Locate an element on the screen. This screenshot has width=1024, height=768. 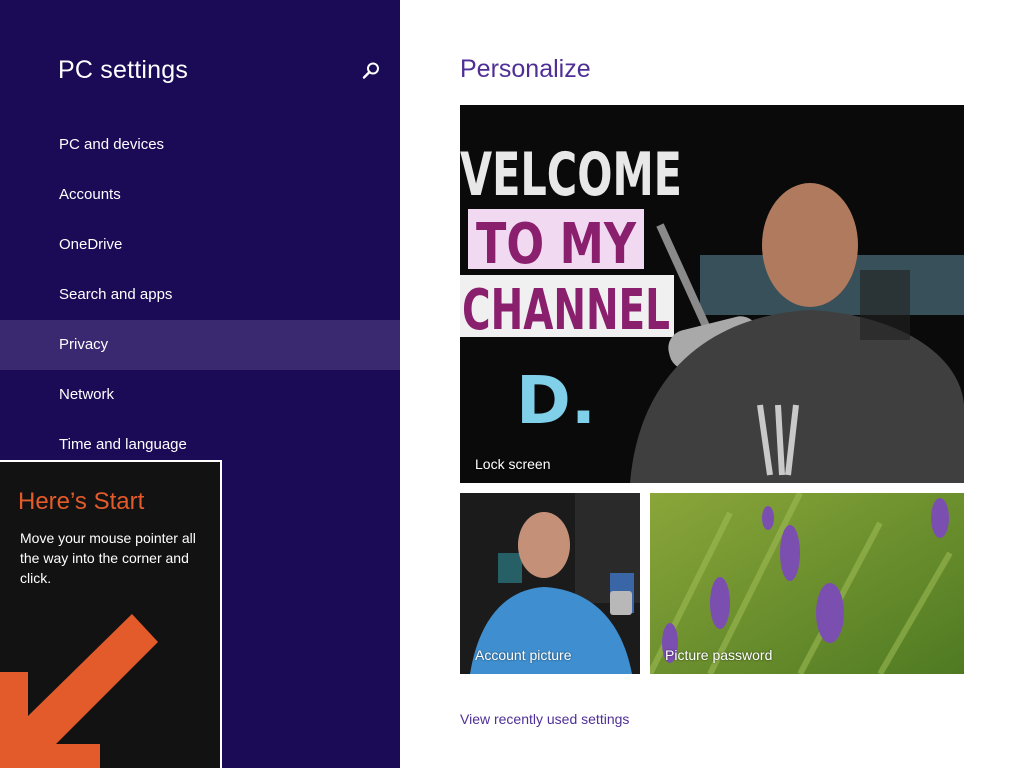
account-picture-label: Account picture is located at coordinates (523, 655).